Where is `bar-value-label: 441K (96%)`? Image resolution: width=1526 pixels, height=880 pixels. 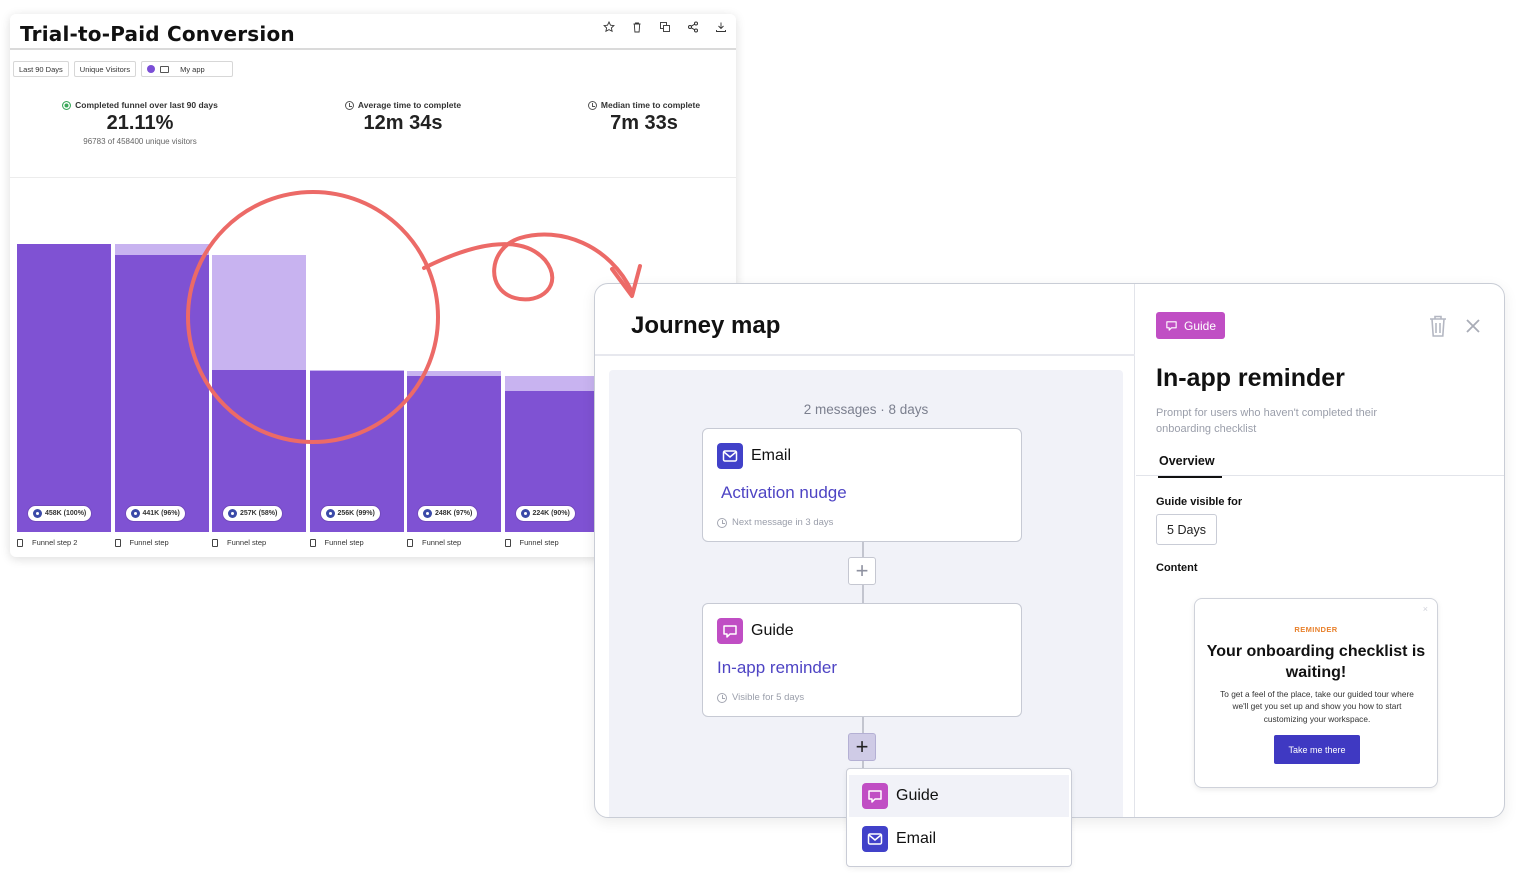 bar-value-label: 441K (96%) is located at coordinates (155, 513).